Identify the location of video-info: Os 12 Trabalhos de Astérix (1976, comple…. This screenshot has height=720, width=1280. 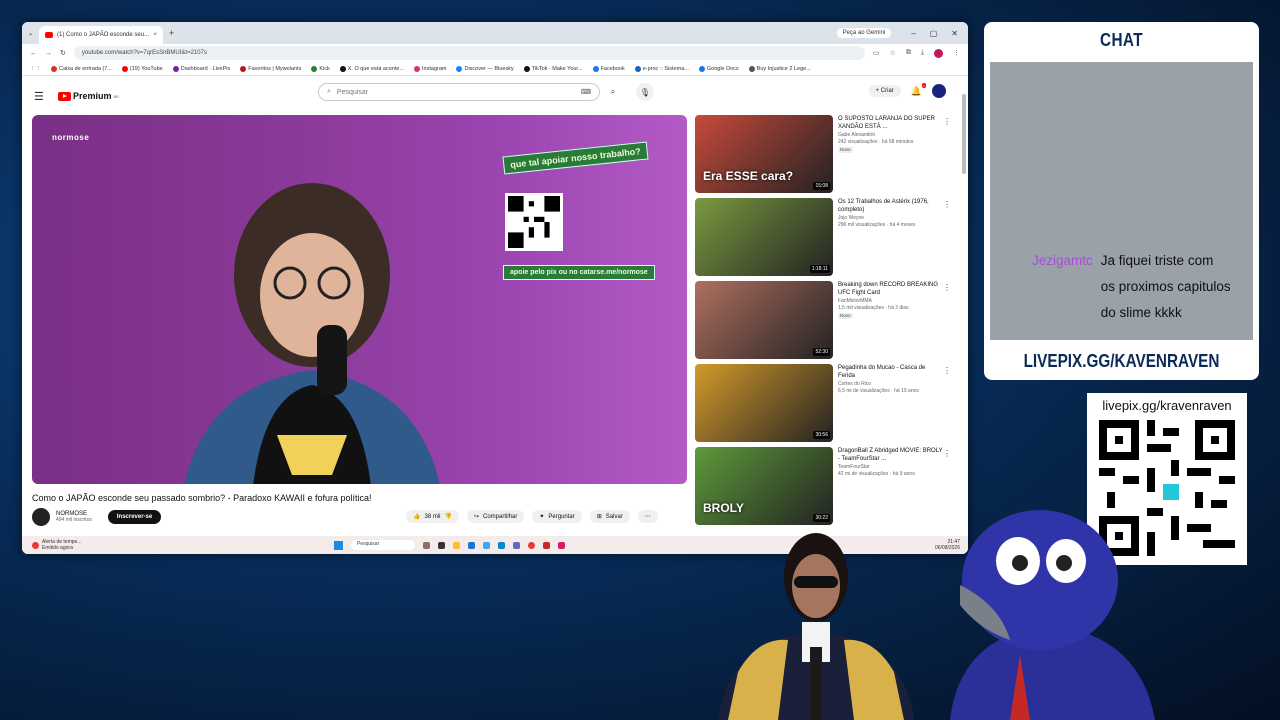
(890, 237).